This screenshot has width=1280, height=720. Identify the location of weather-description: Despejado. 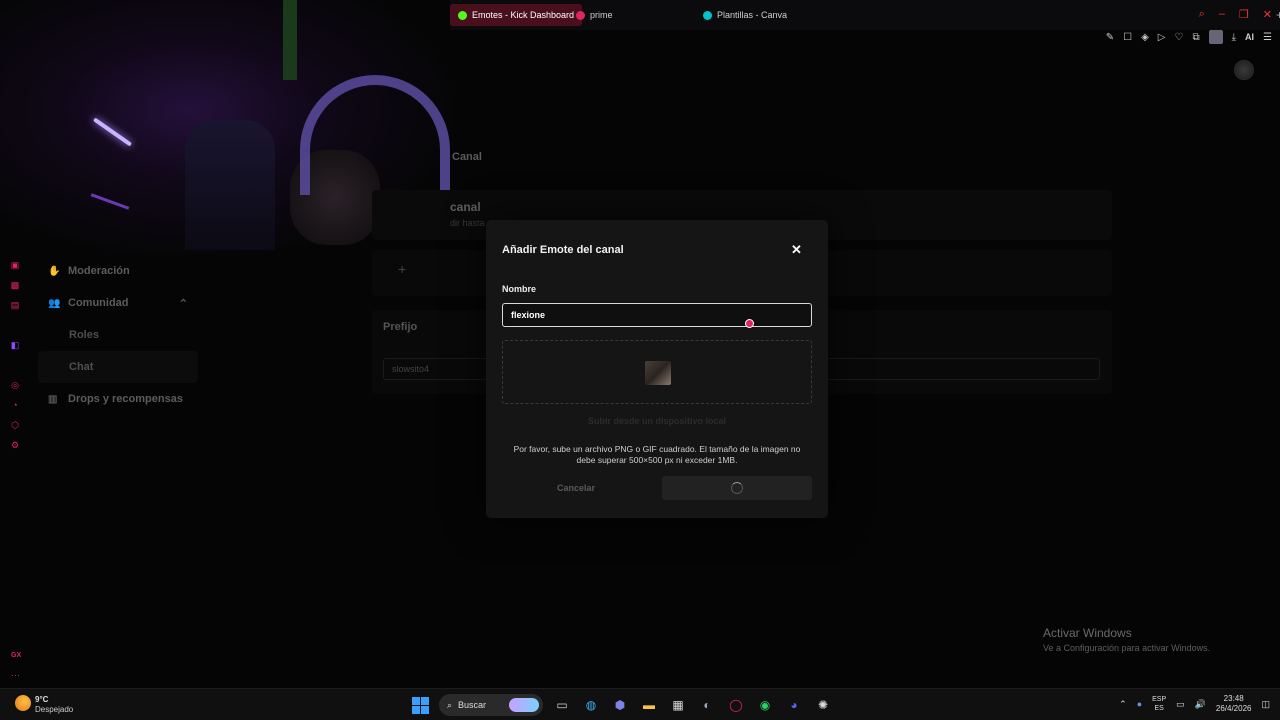
(54, 709).